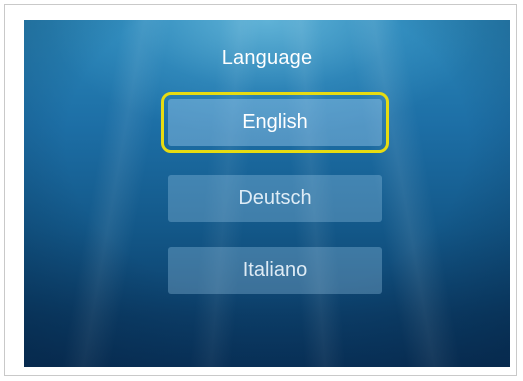 The height and width of the screenshot is (381, 523). What do you see at coordinates (267, 58) in the screenshot?
I see `menu-title: Language` at bounding box center [267, 58].